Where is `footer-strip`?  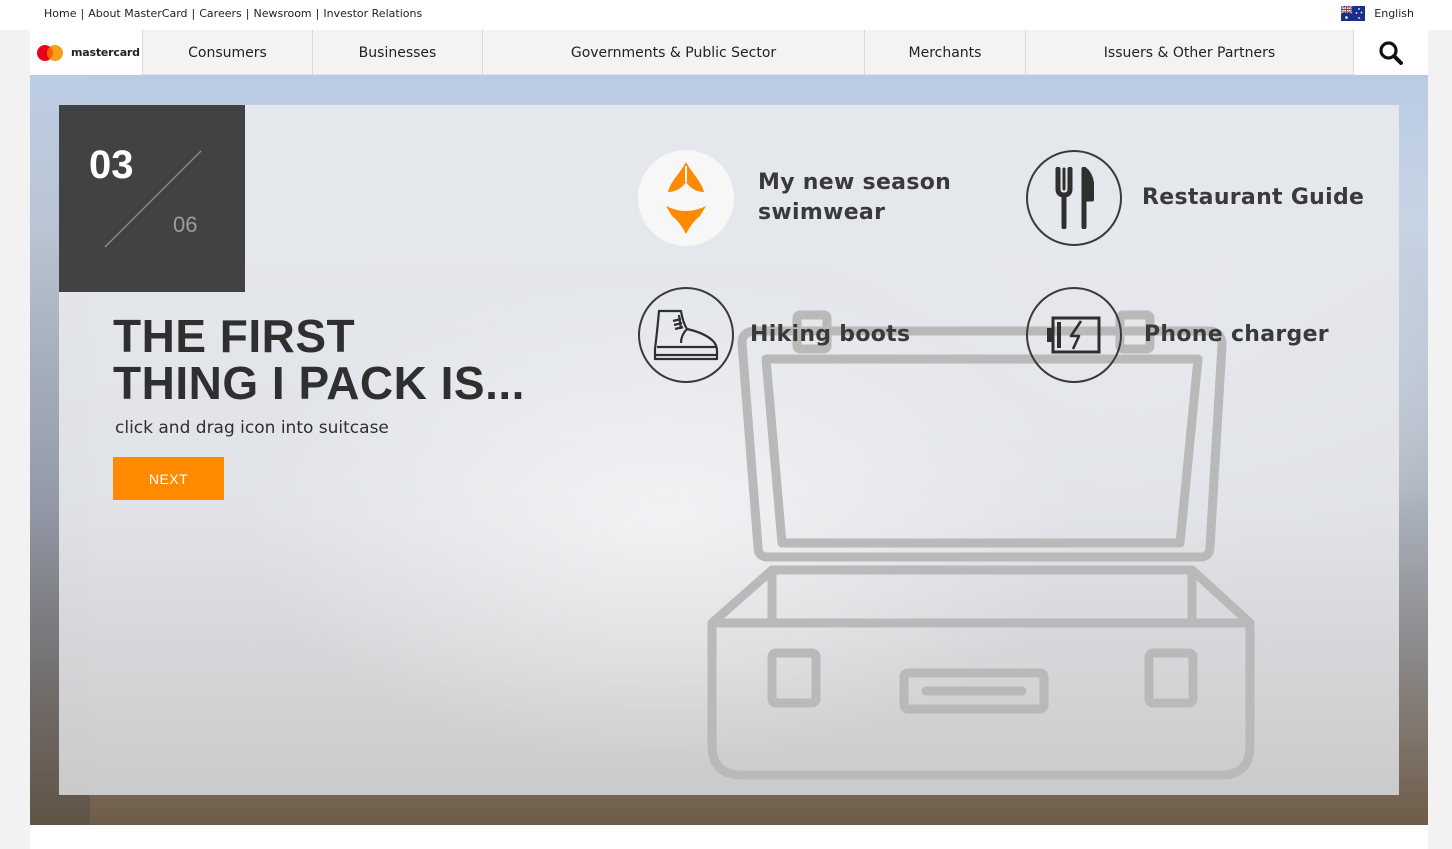 footer-strip is located at coordinates (729, 837).